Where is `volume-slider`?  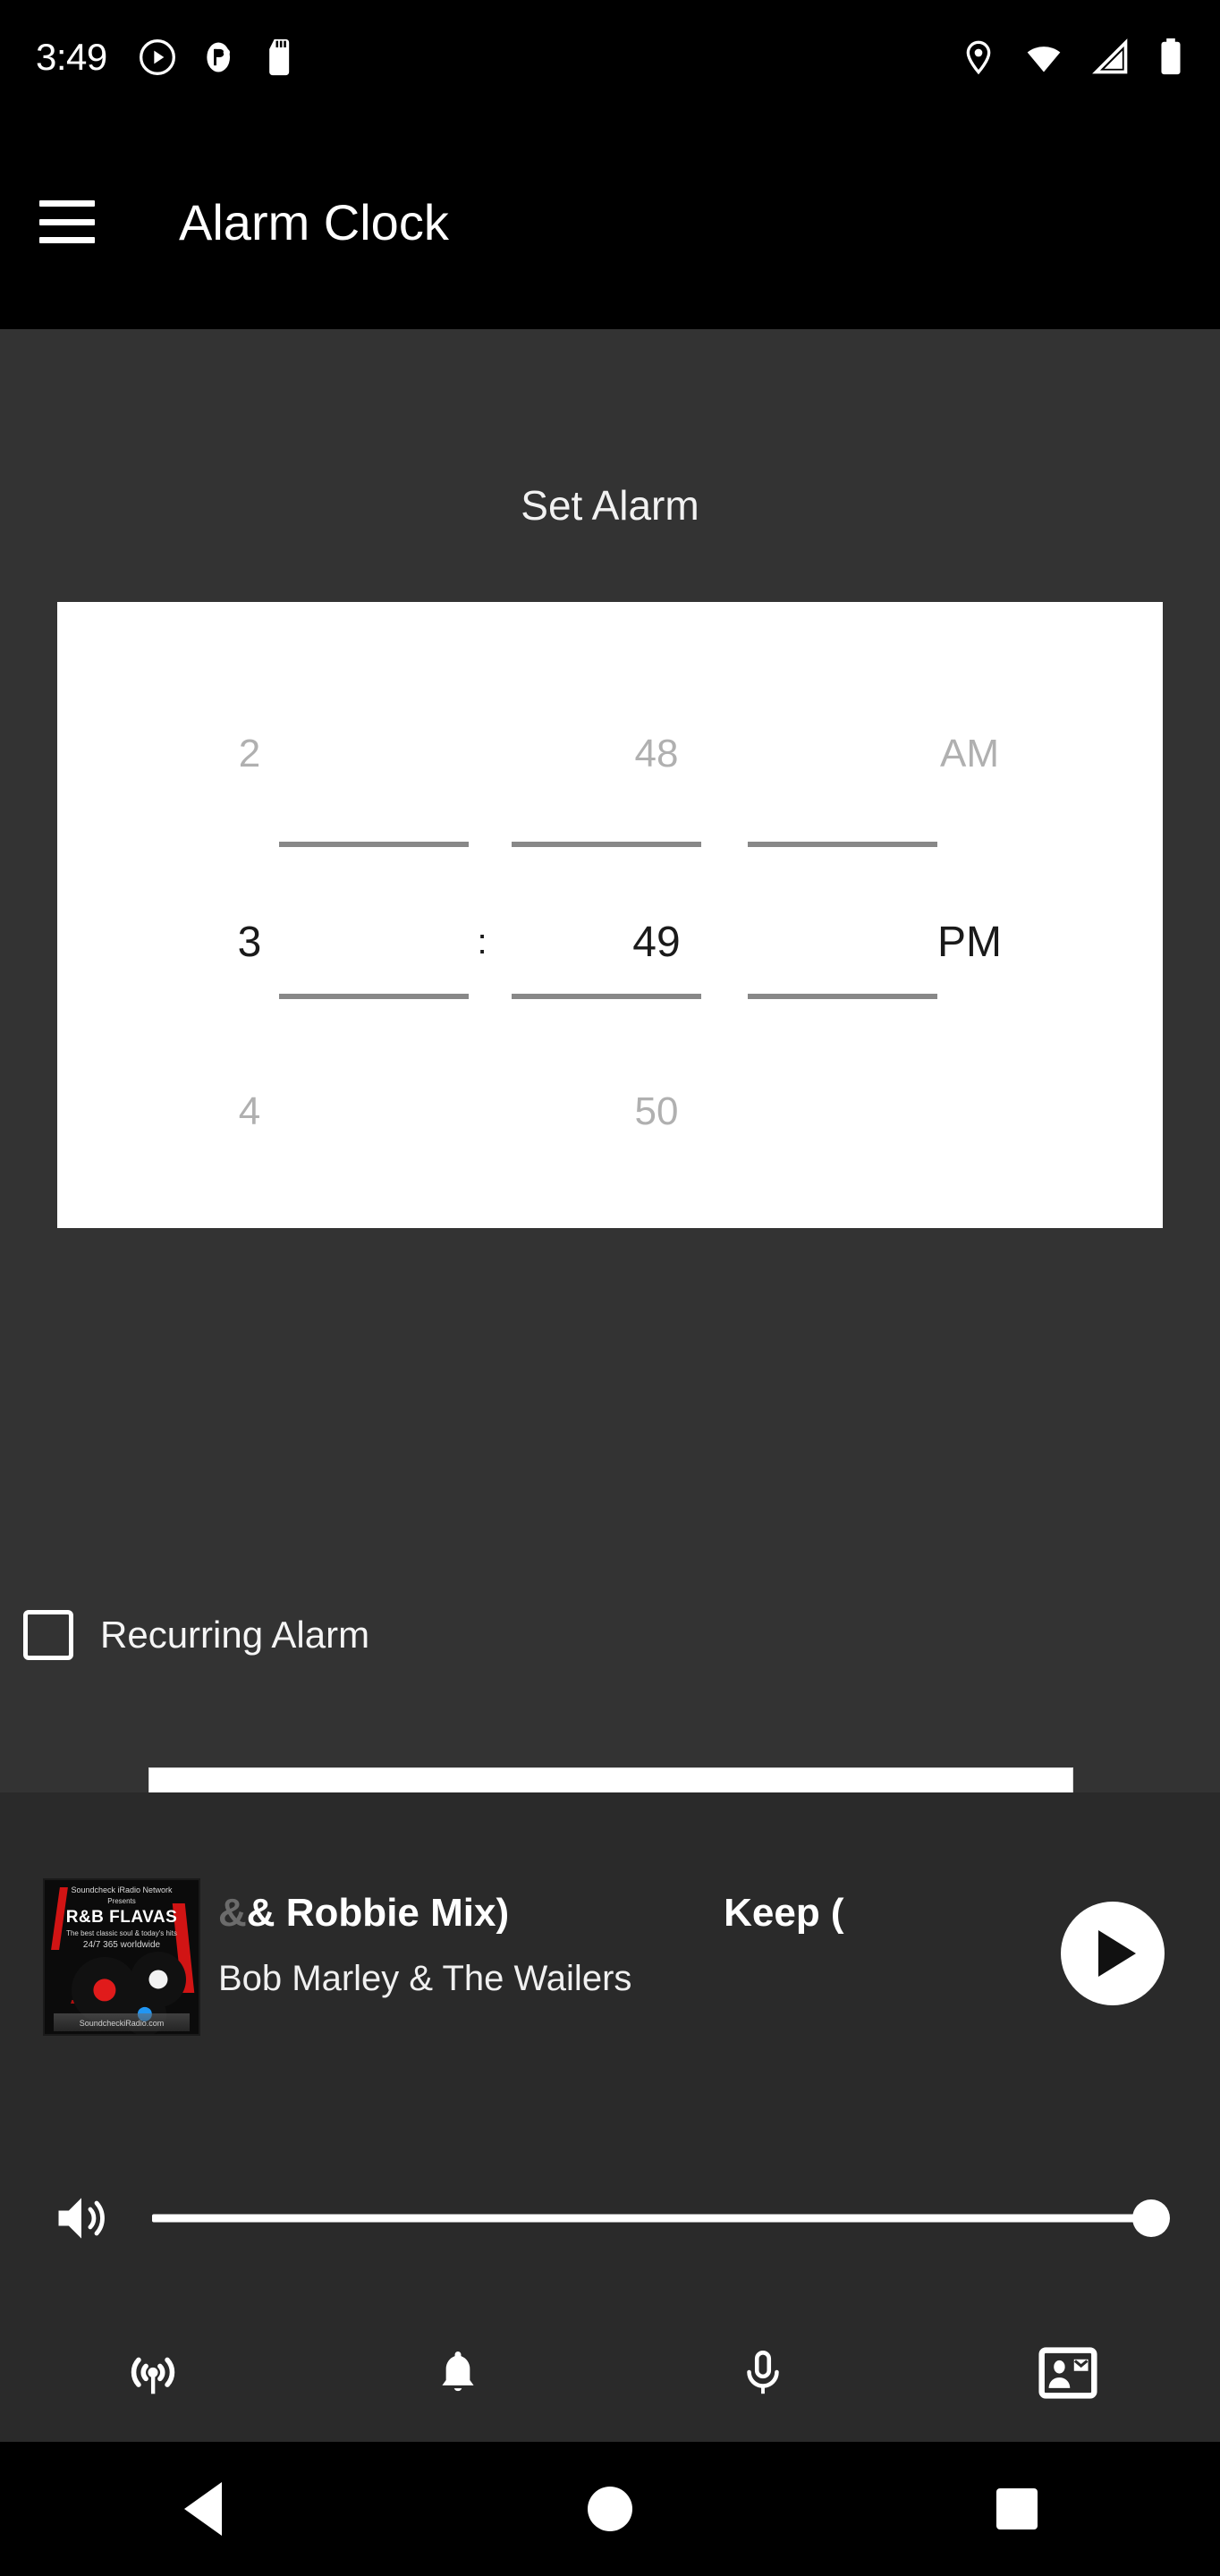 volume-slider is located at coordinates (661, 2218).